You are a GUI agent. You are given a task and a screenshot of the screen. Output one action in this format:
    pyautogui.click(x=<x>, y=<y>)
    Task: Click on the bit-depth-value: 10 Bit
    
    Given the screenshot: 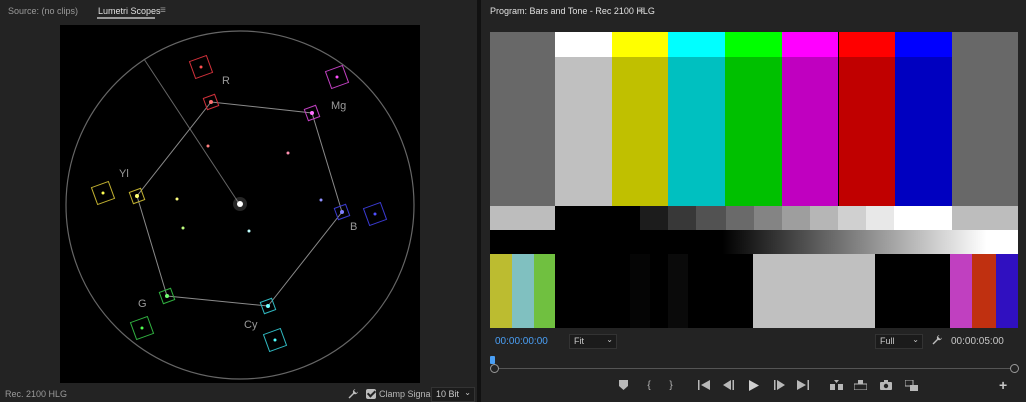 What is the action you would take?
    pyautogui.click(x=448, y=394)
    